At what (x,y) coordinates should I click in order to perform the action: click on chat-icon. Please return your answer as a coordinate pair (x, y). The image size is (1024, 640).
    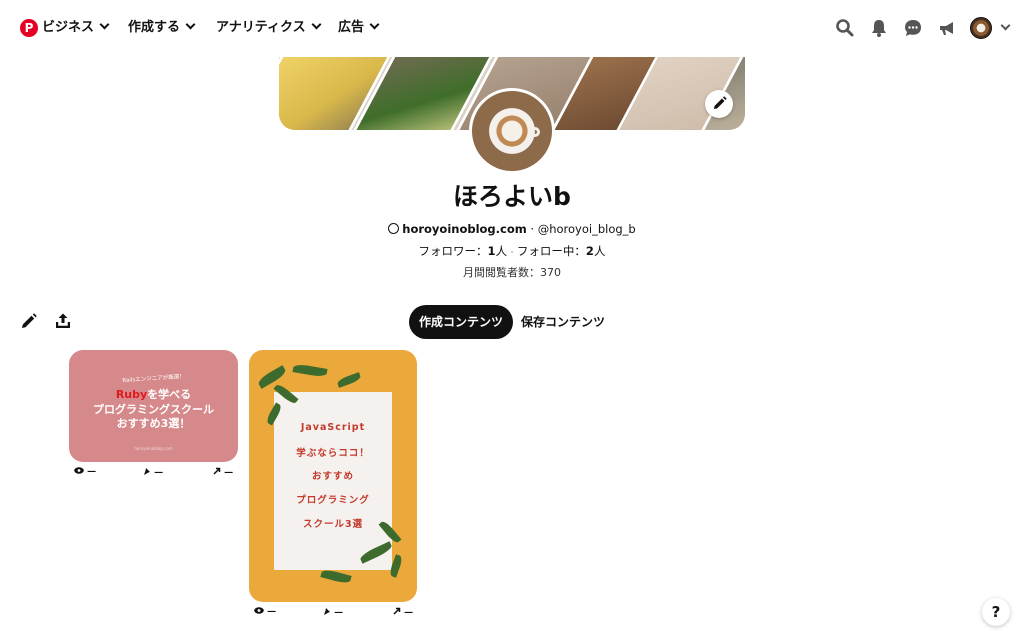
    Looking at the image, I should click on (913, 28).